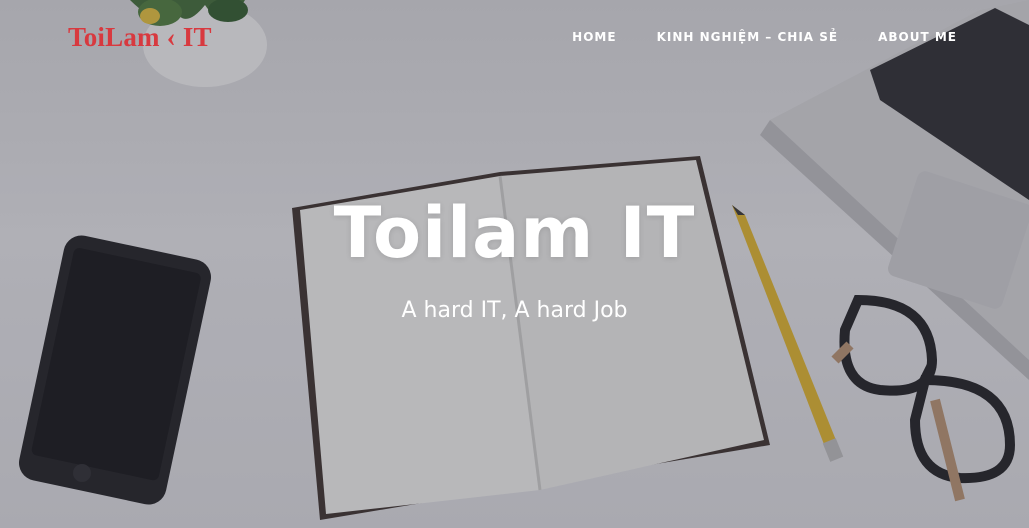 The height and width of the screenshot is (528, 1029). Describe the element at coordinates (514, 233) in the screenshot. I see `site-title: Toilam IT` at that location.